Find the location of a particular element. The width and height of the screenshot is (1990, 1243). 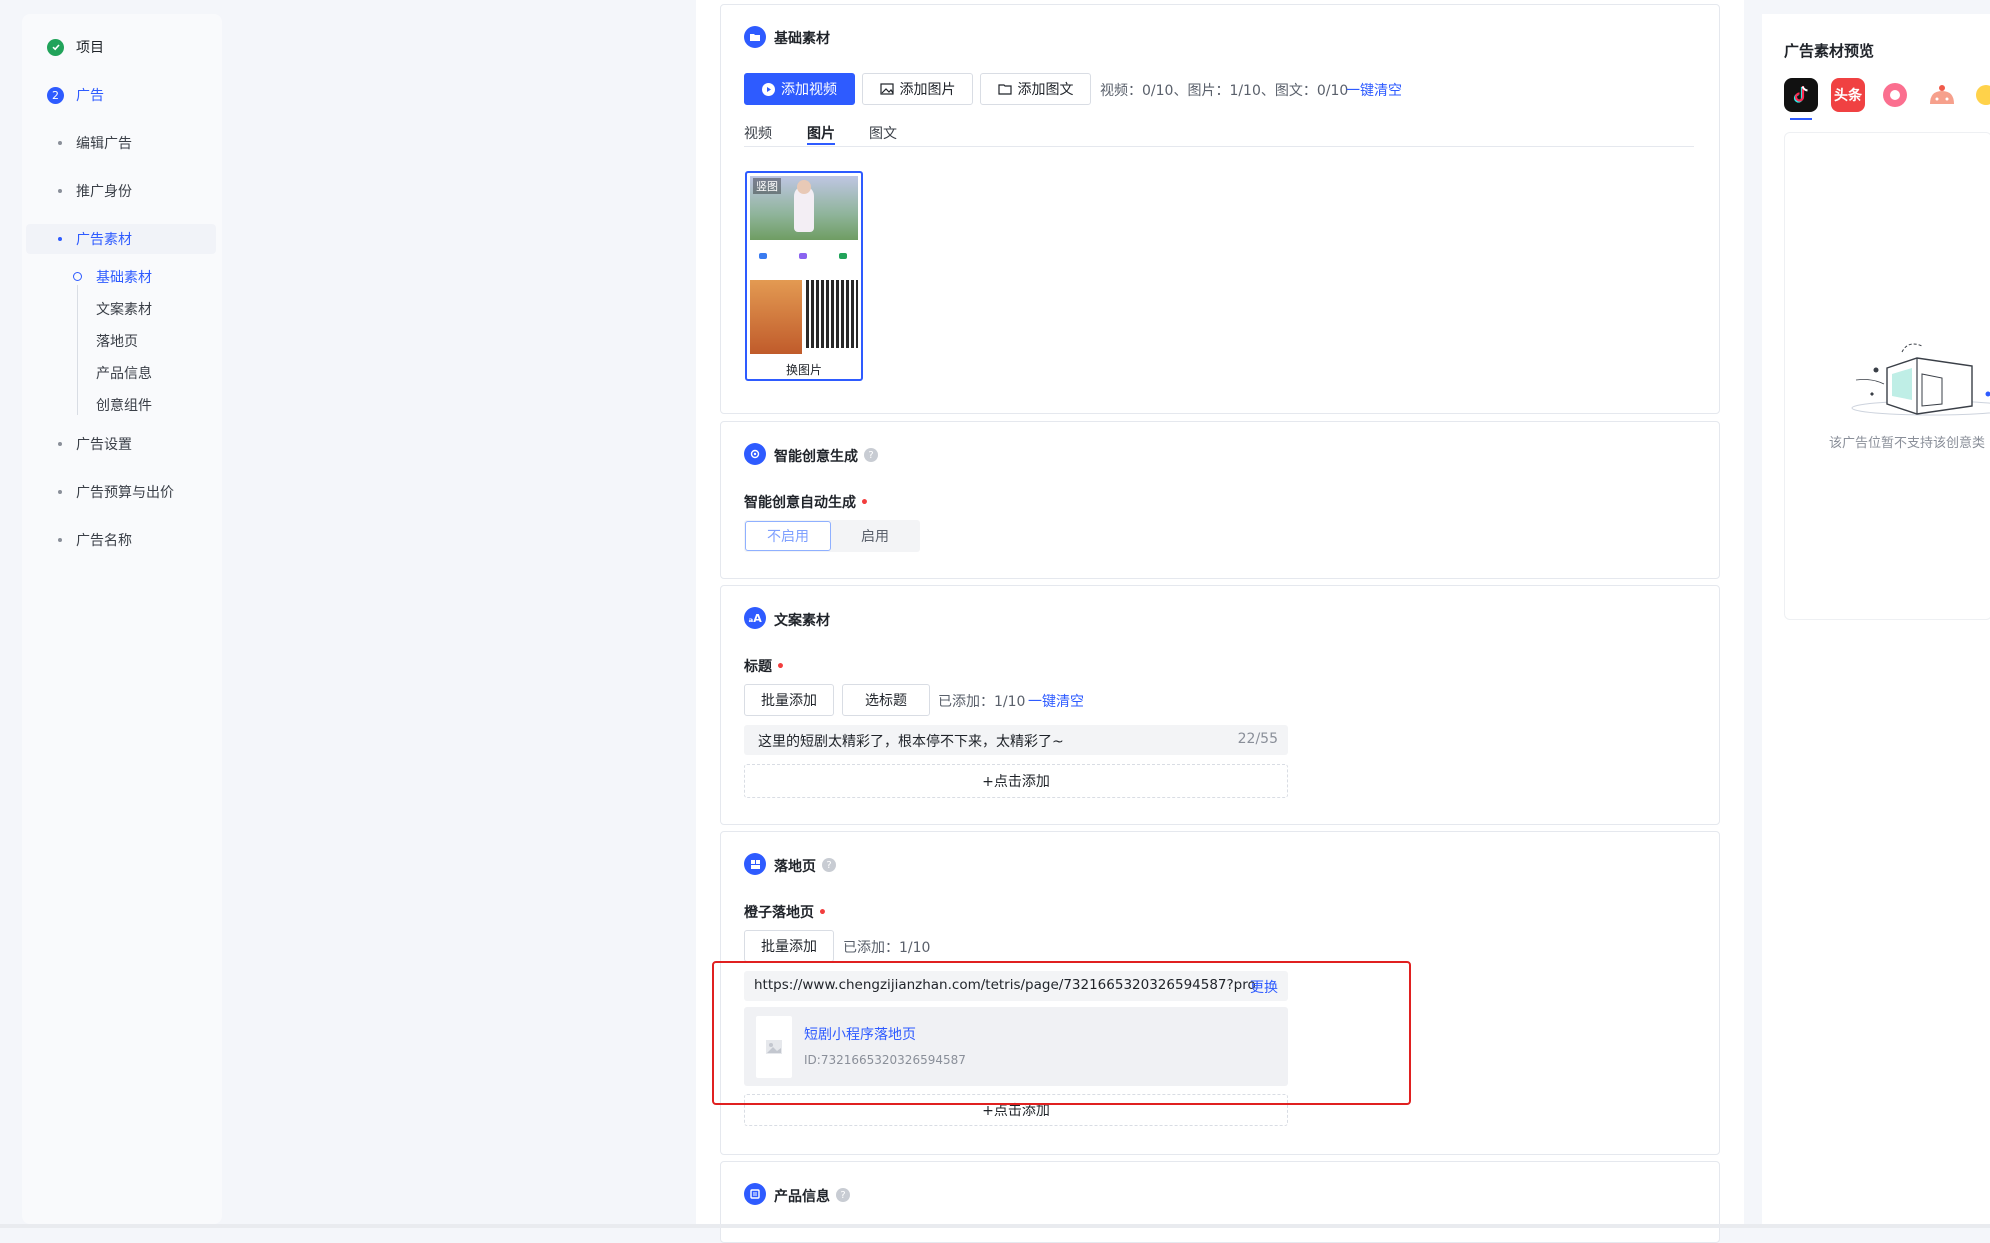

highlight-box is located at coordinates (1061, 1033).